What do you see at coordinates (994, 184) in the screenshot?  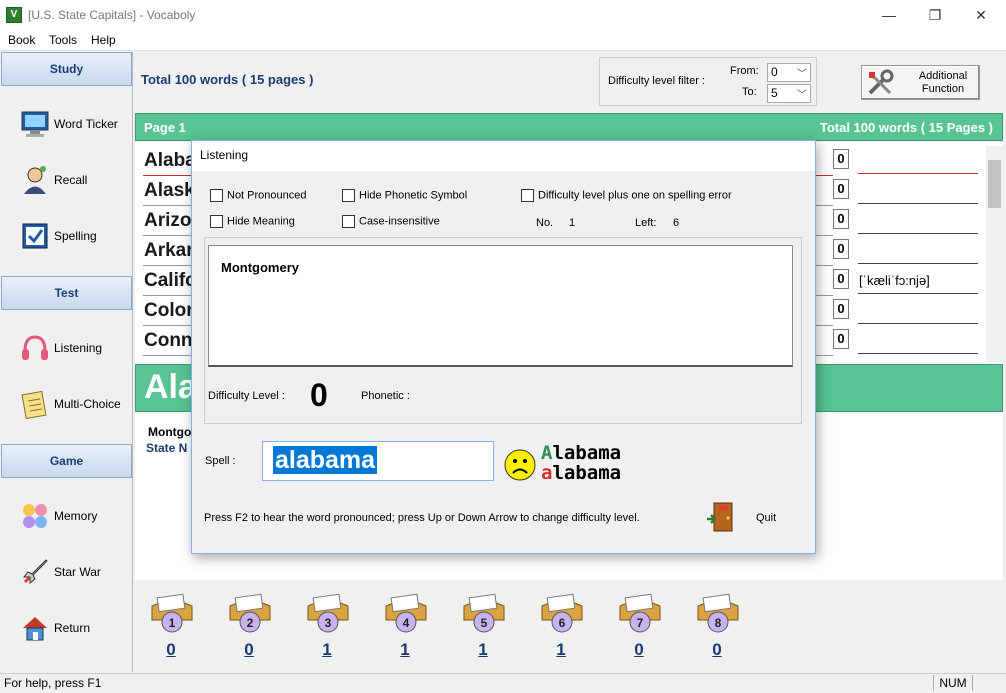 I see `scroll-thumb` at bounding box center [994, 184].